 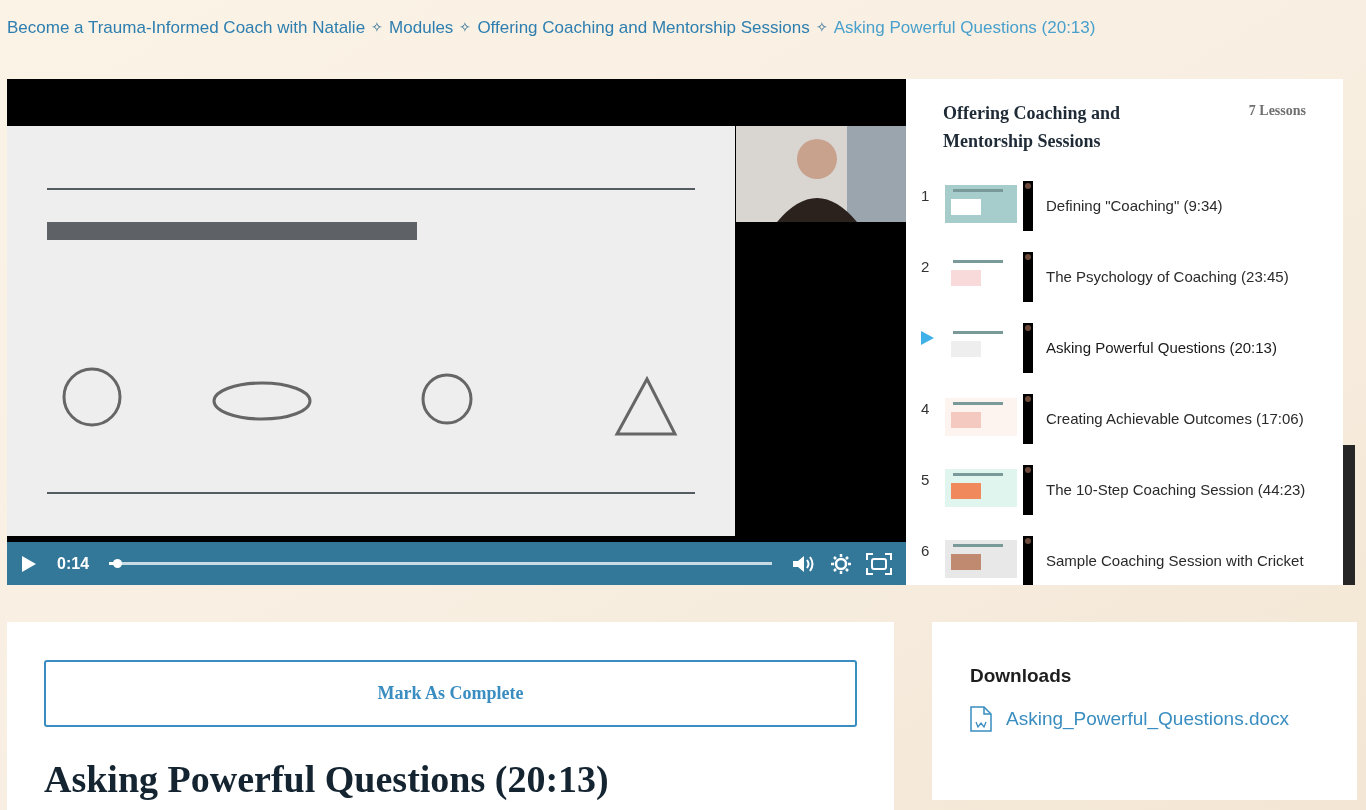 What do you see at coordinates (925, 195) in the screenshot?
I see `lesson-number: 1` at bounding box center [925, 195].